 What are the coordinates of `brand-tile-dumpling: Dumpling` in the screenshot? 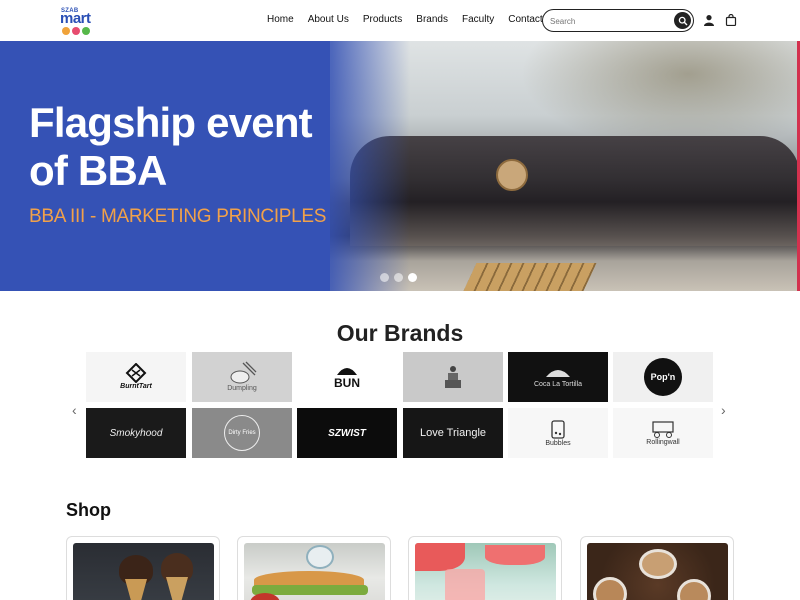 It's located at (242, 377).